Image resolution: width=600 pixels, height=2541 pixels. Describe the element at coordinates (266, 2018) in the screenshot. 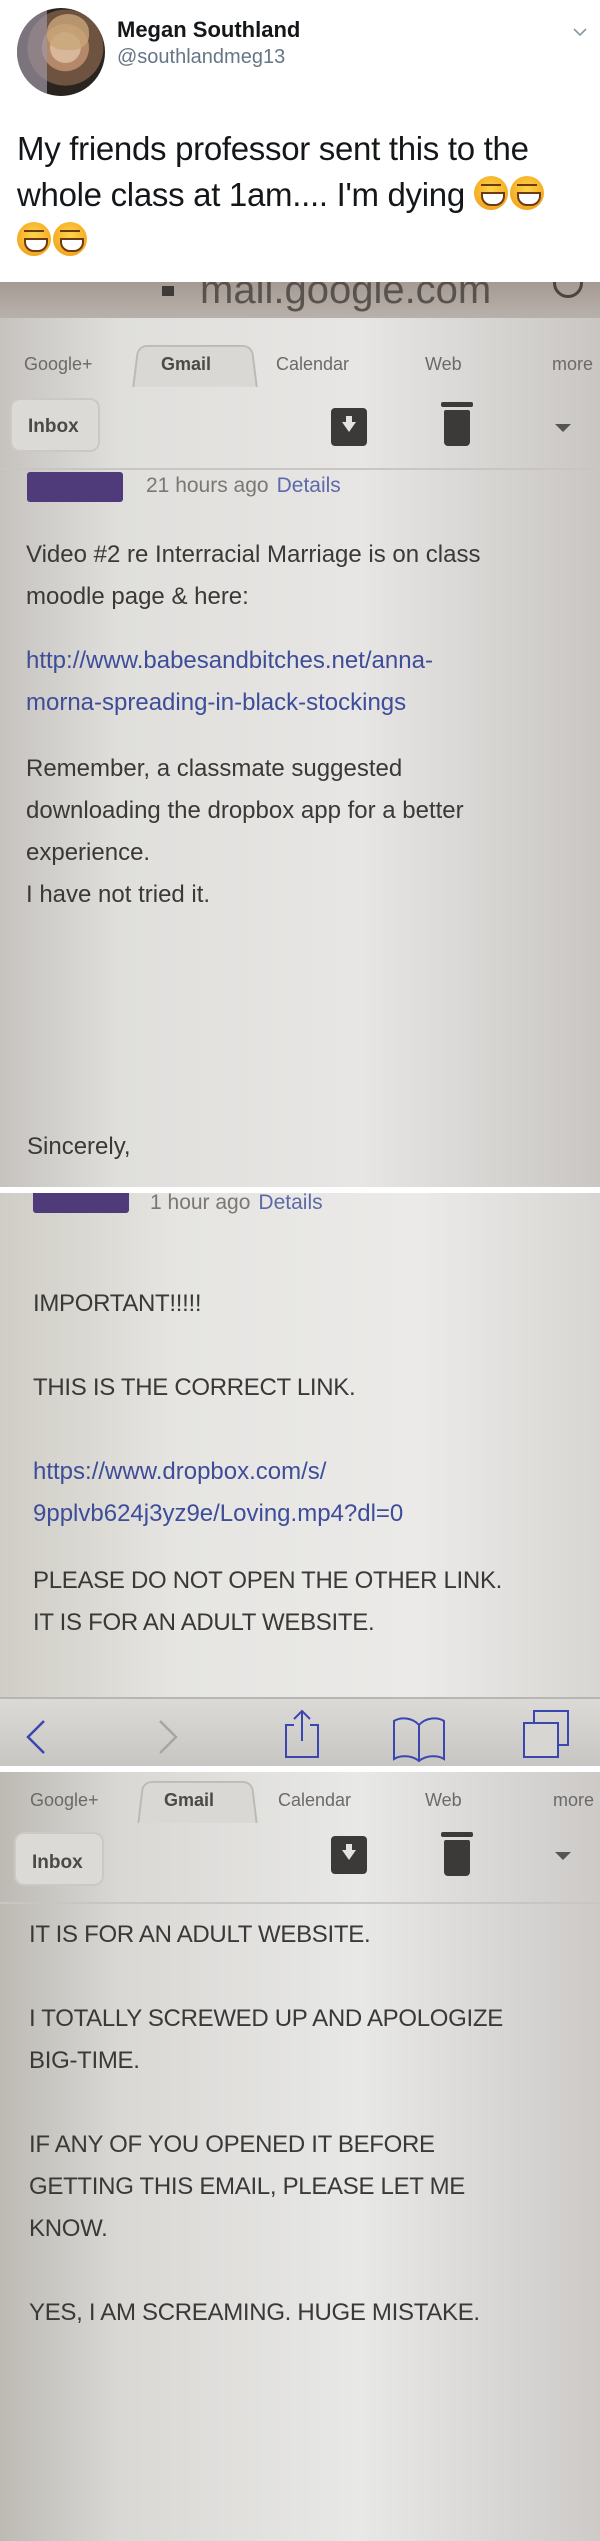

I see `body-line: I TOTALLY SCREWED UP AND APOLOGIZE` at that location.